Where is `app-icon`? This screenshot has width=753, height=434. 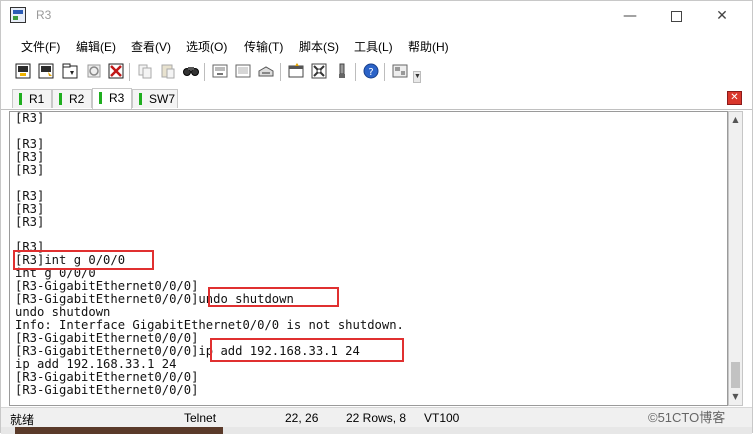
app-icon is located at coordinates (18, 15).